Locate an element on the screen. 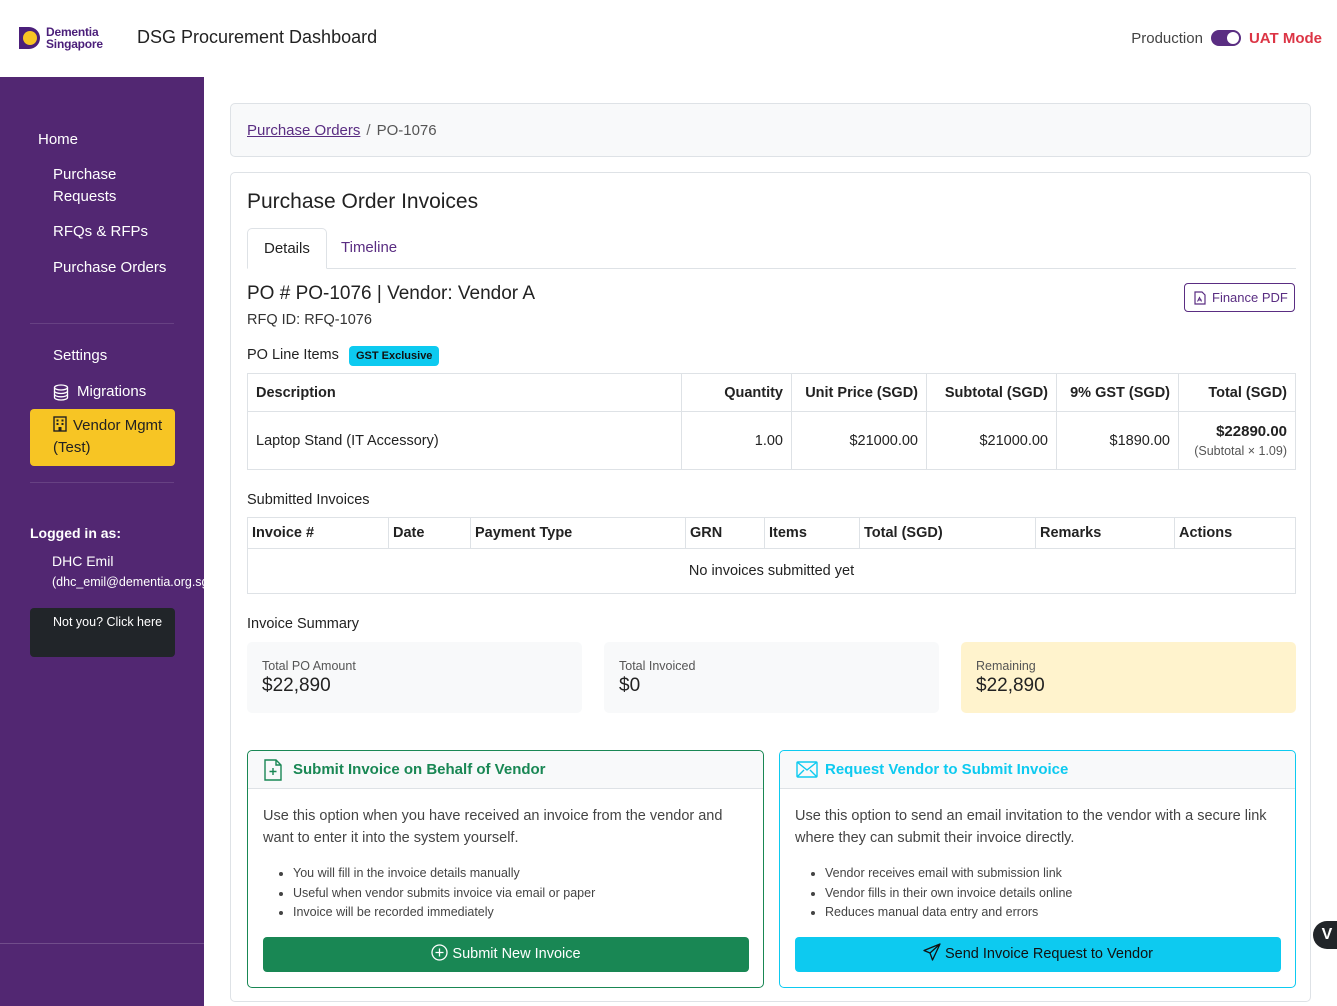 The width and height of the screenshot is (1337, 1006). app-title: DSG Procurement Dashboard is located at coordinates (257, 37).